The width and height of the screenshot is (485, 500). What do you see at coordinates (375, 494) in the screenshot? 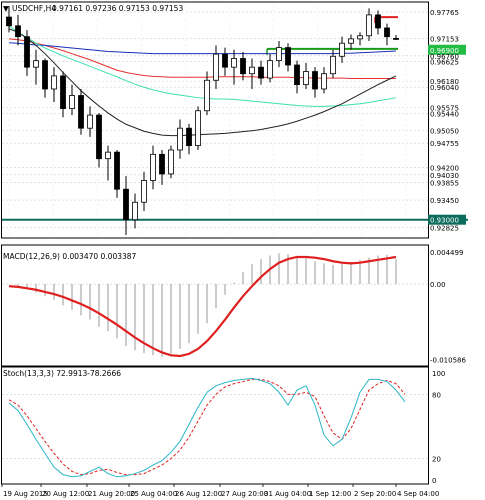
I see `time-label: 2 Sep 20:00` at bounding box center [375, 494].